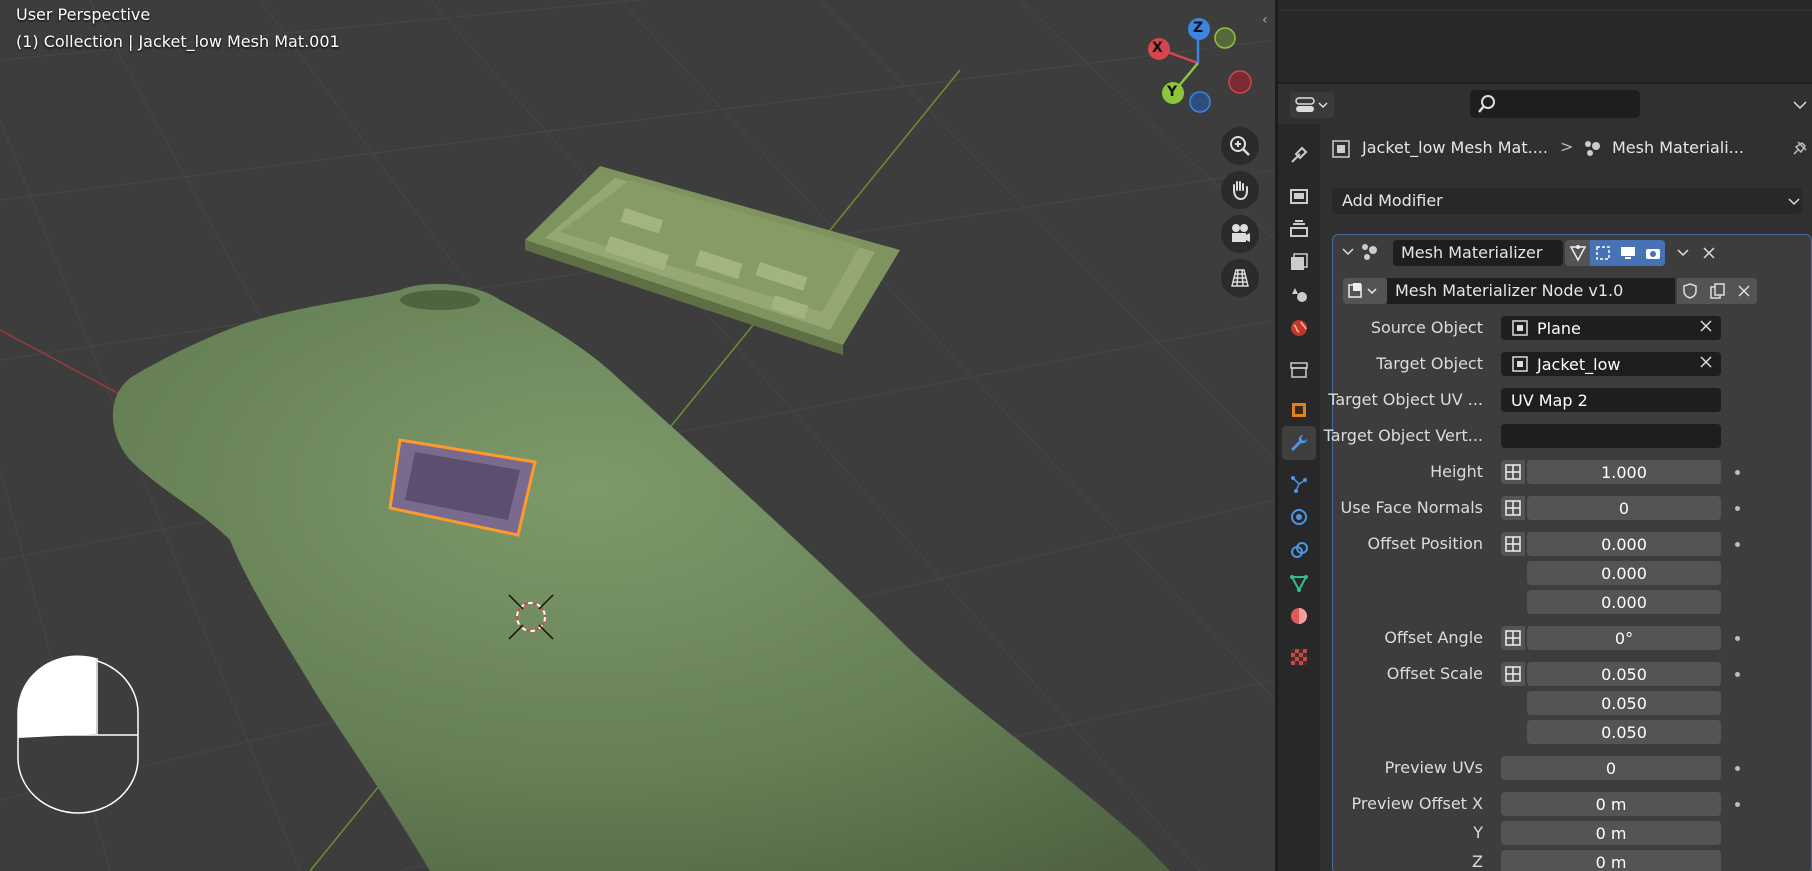  What do you see at coordinates (1299, 583) in the screenshot?
I see `tab-data` at bounding box center [1299, 583].